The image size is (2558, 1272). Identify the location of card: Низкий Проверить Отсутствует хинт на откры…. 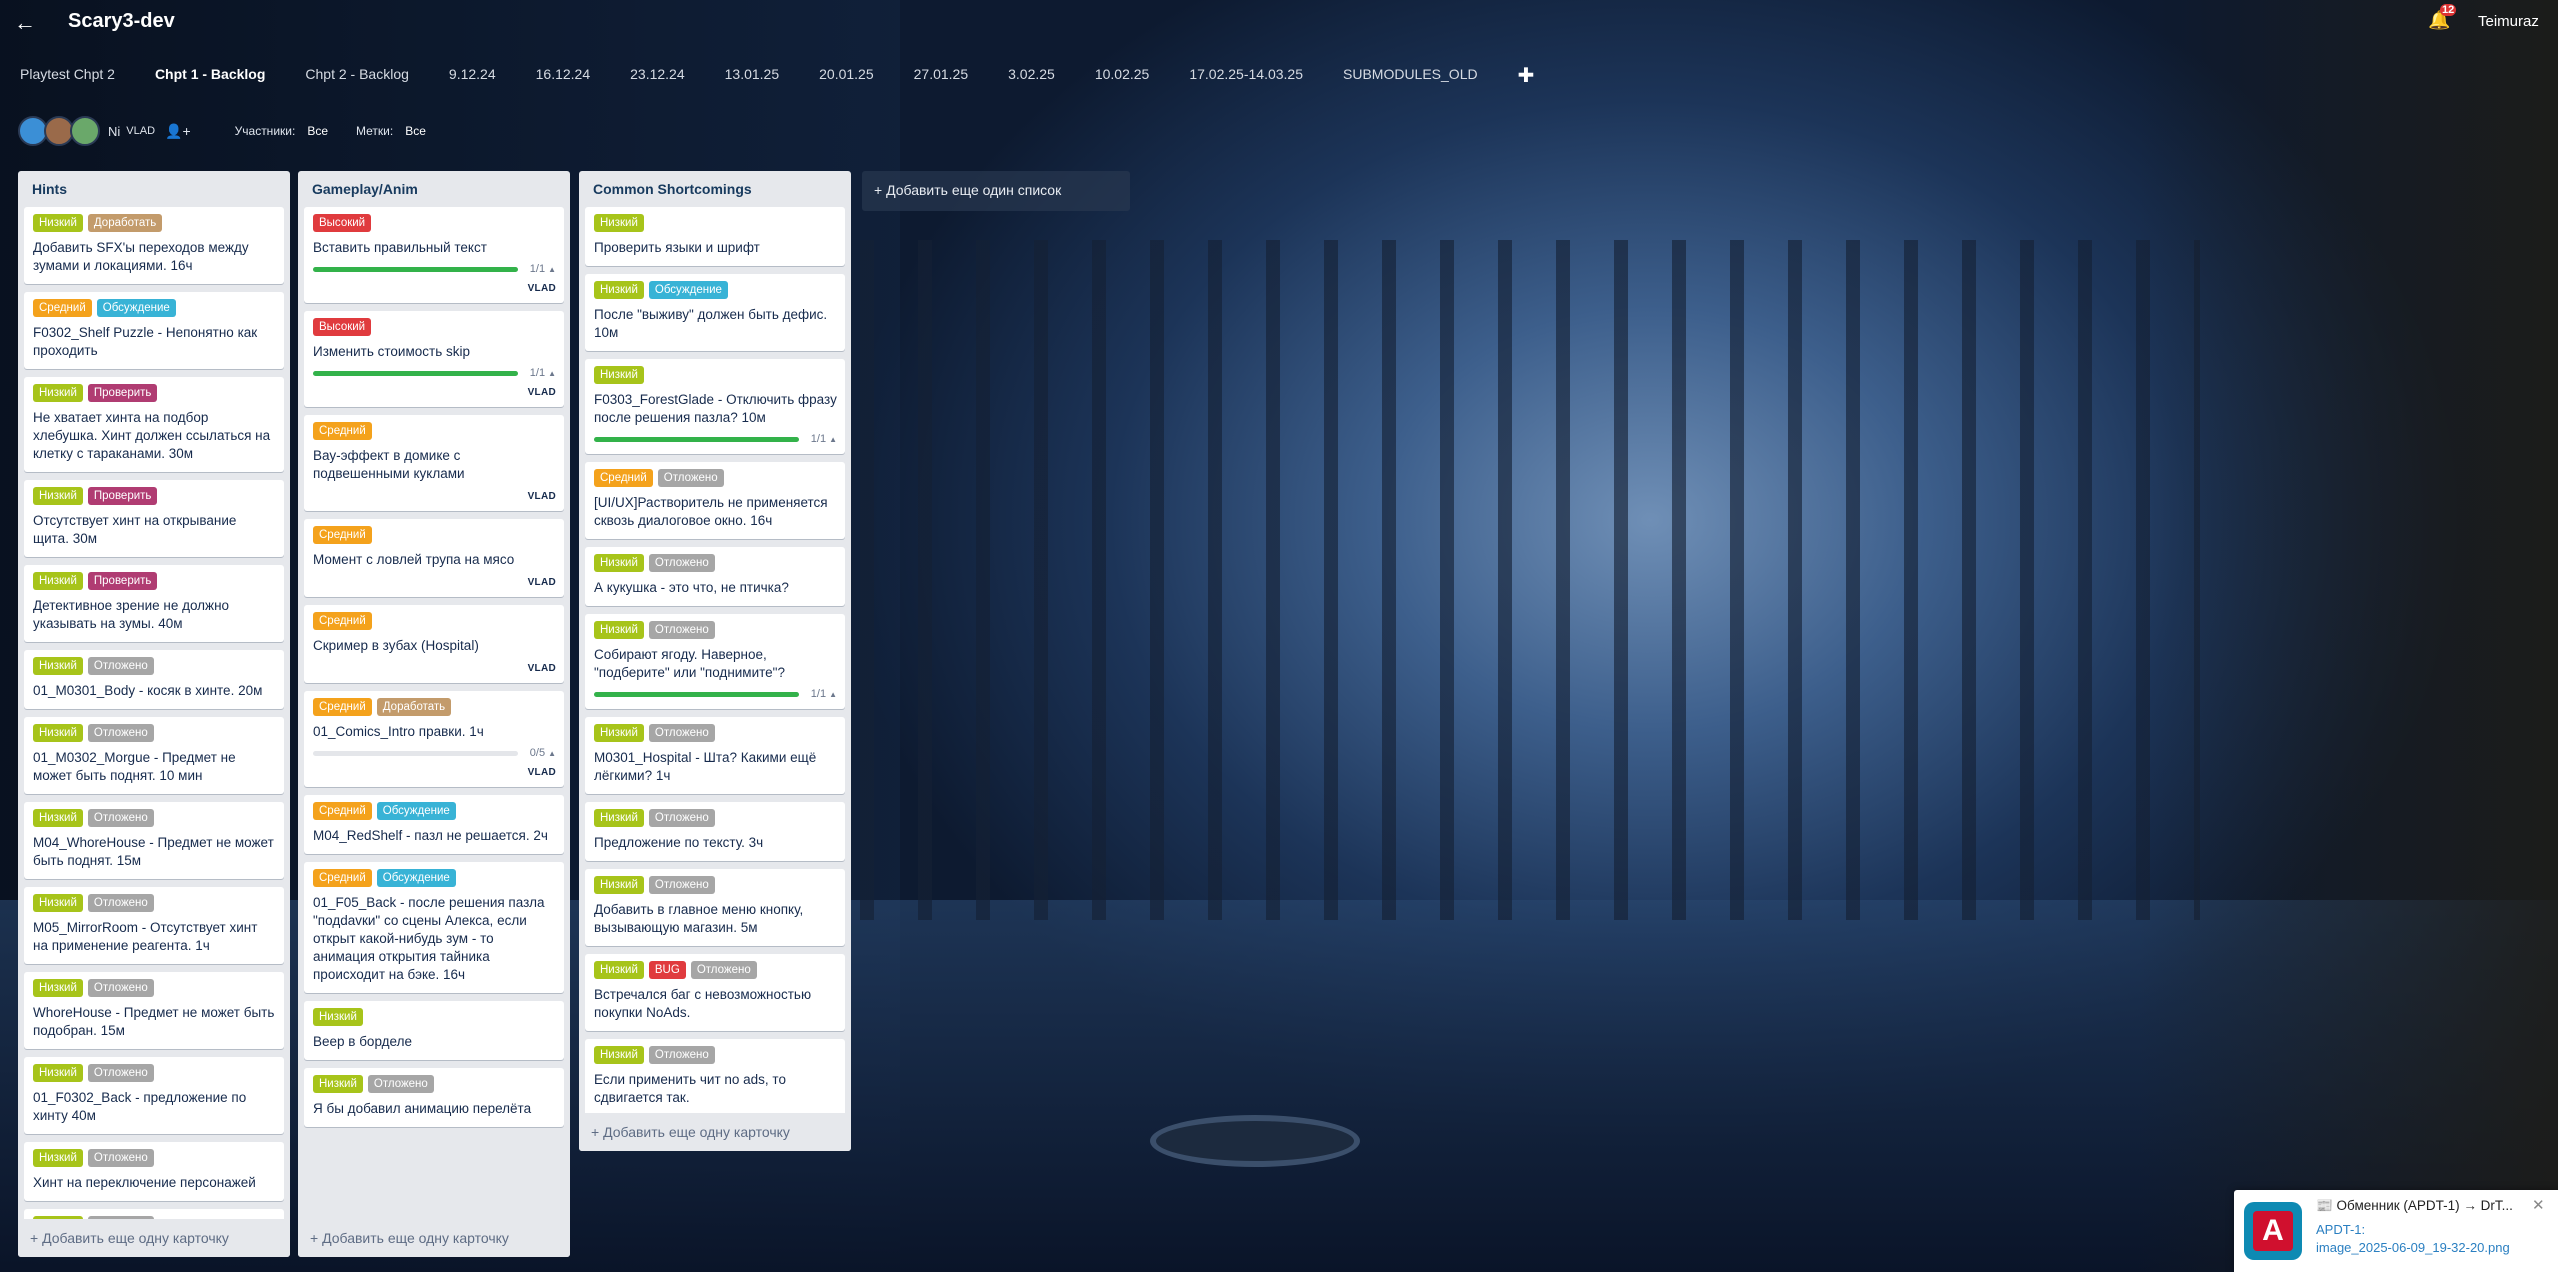
(154, 518).